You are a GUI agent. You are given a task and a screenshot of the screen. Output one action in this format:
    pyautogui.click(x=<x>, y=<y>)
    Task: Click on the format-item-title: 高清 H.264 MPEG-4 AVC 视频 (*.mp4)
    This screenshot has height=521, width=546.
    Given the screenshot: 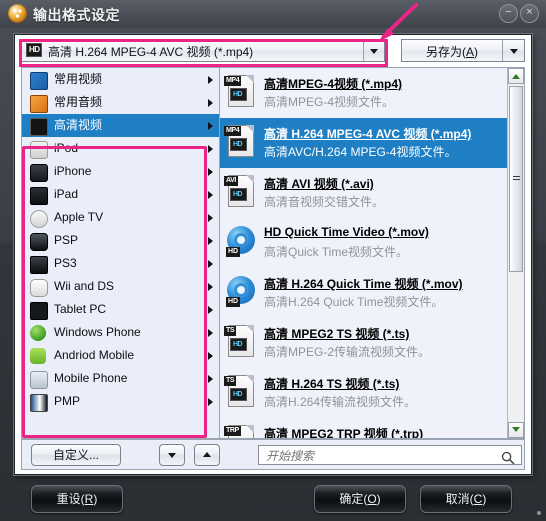 What is the action you would take?
    pyautogui.click(x=368, y=134)
    